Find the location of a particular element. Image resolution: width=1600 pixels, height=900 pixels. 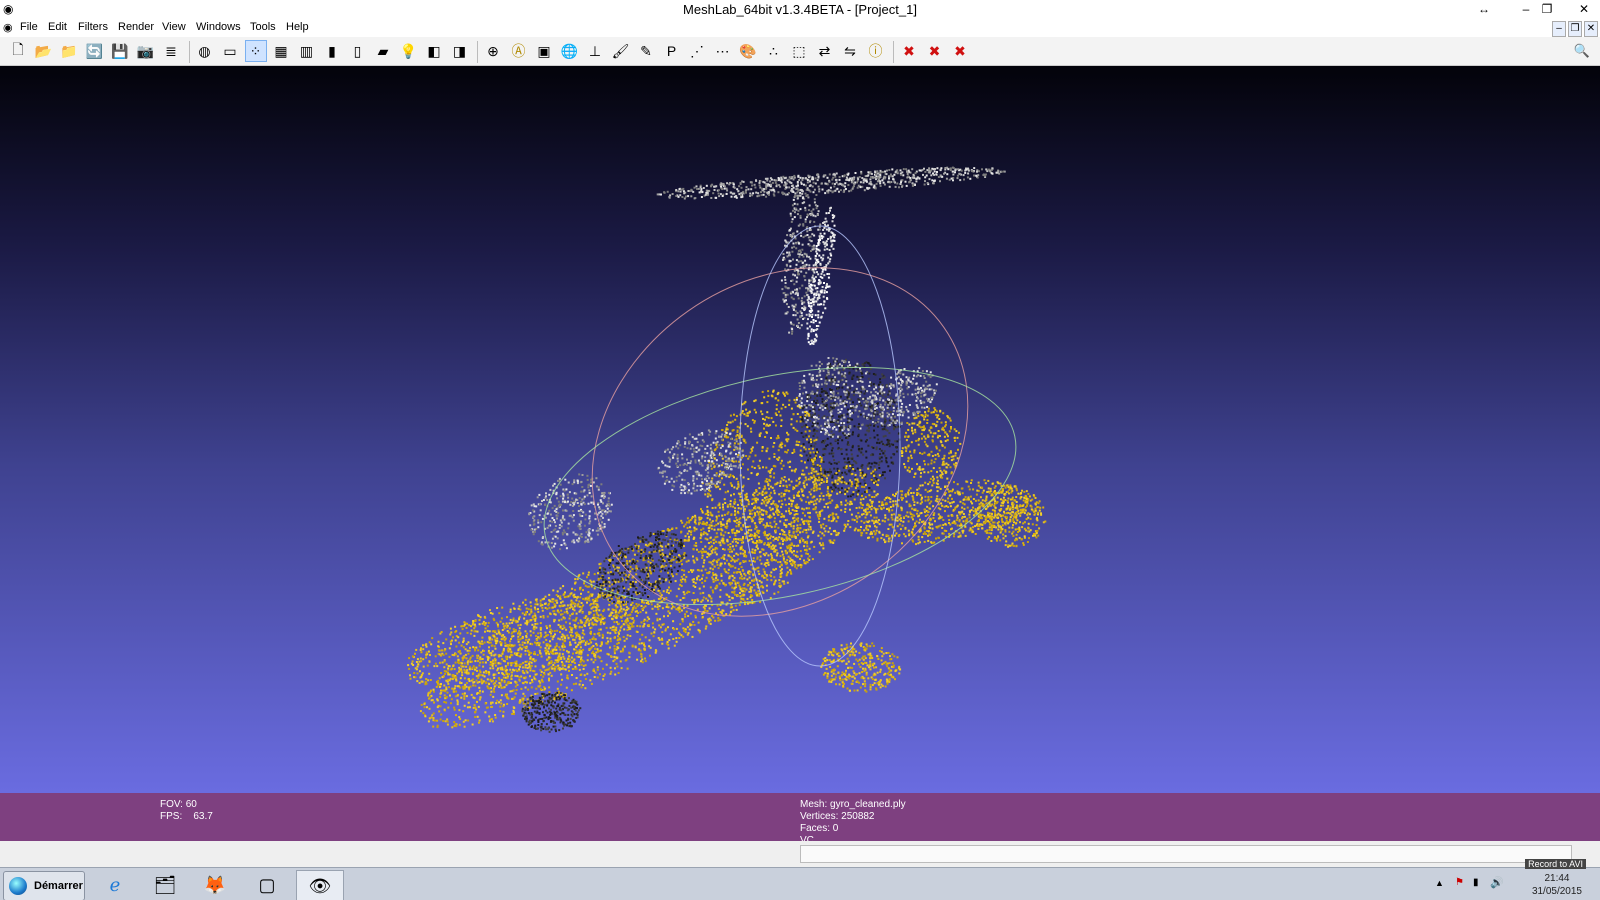

tray-flag-icon: ⚑ is located at coordinates (1459, 882).